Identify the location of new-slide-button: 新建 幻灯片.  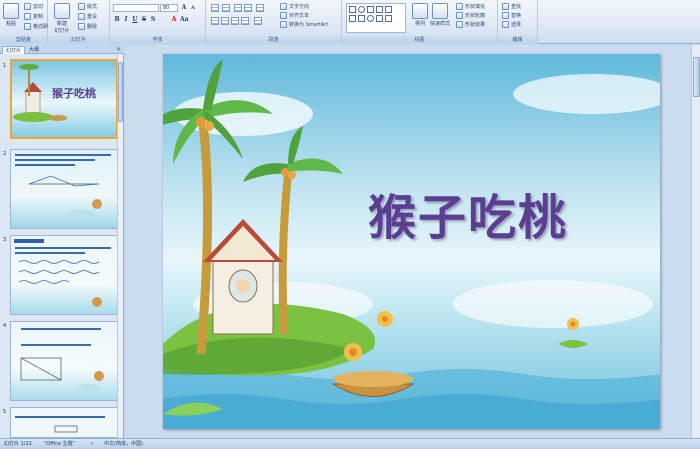
(62, 18).